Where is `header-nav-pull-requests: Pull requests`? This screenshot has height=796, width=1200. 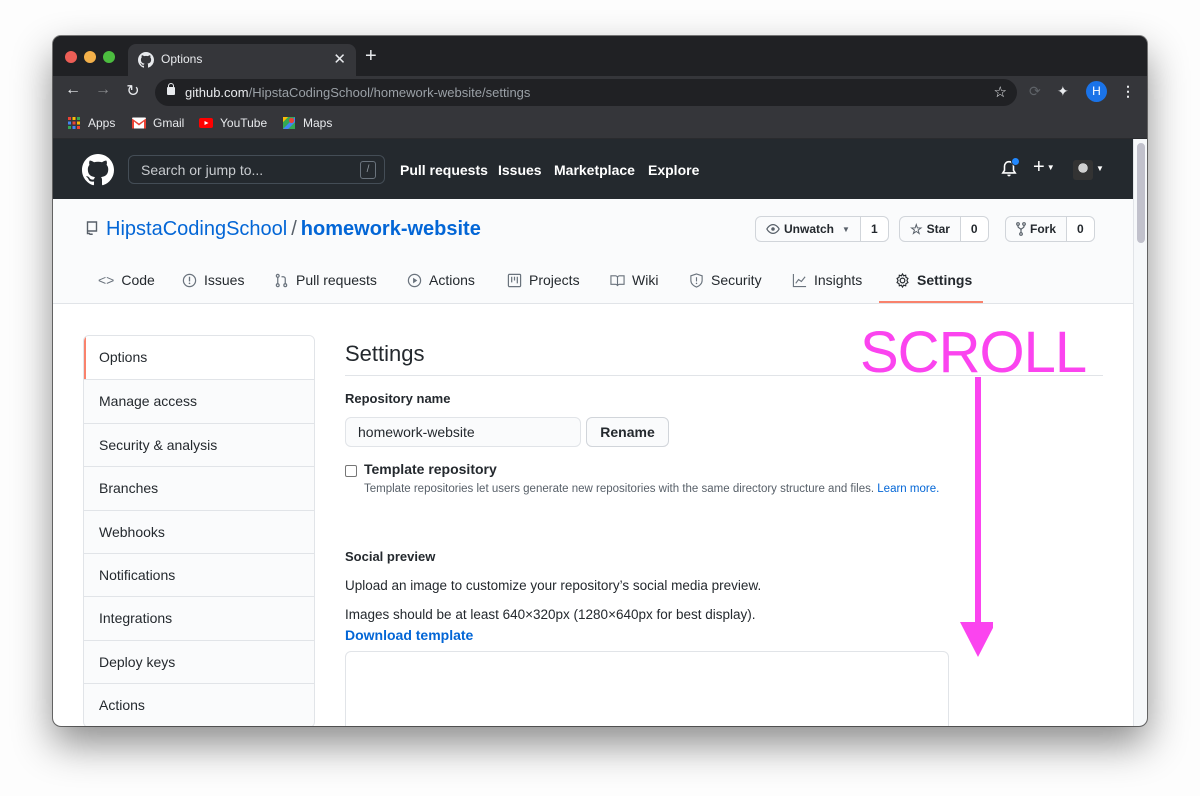 header-nav-pull-requests: Pull requests is located at coordinates (444, 170).